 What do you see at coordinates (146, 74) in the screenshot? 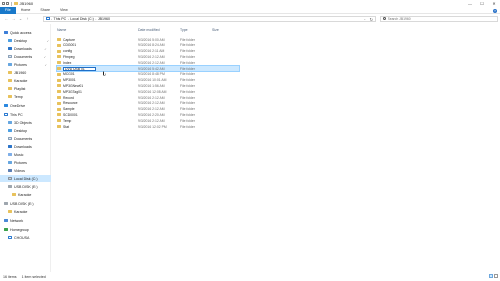
I see `list-item: MCG01 9/3/2016 8:48 PM File folder` at bounding box center [146, 74].